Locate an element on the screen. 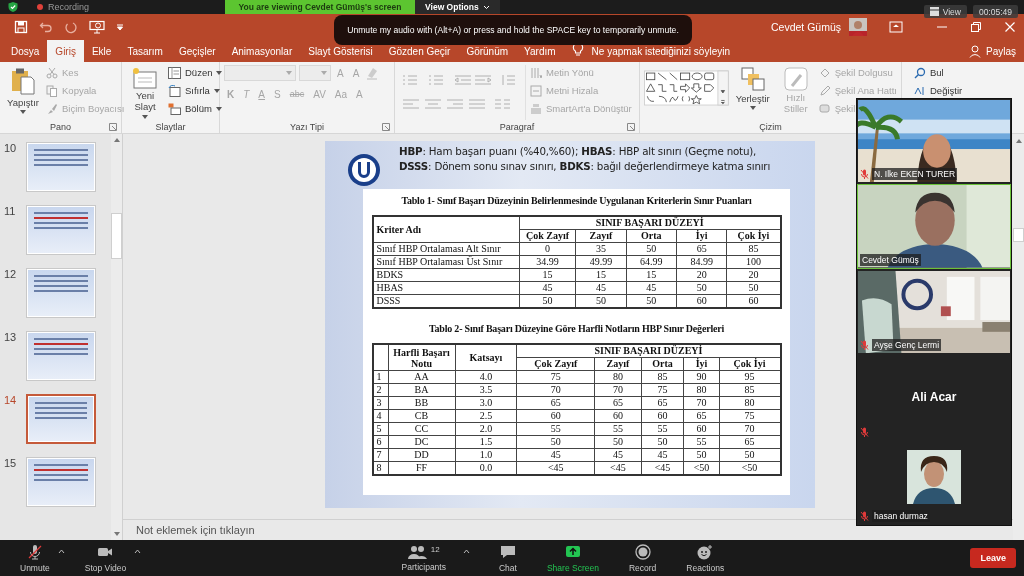 Image resolution: width=1024 pixels, height=576 pixels. reactions-button: Reactions is located at coordinates (705, 558).